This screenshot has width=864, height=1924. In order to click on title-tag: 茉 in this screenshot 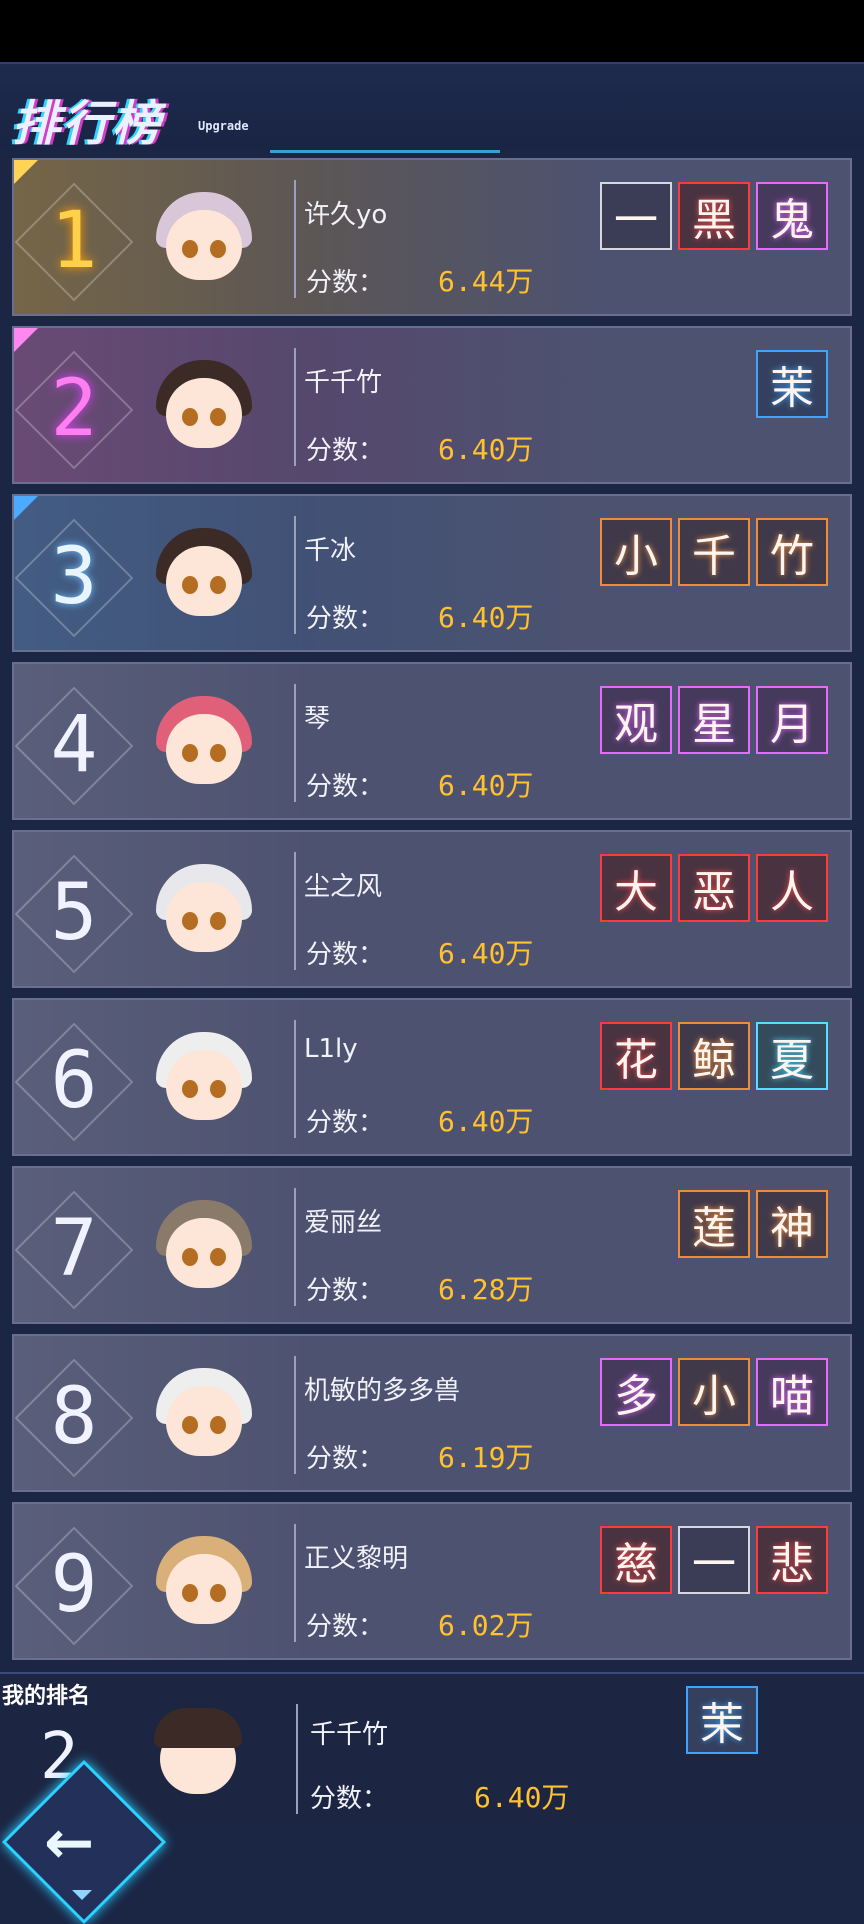, I will do `click(722, 1720)`.